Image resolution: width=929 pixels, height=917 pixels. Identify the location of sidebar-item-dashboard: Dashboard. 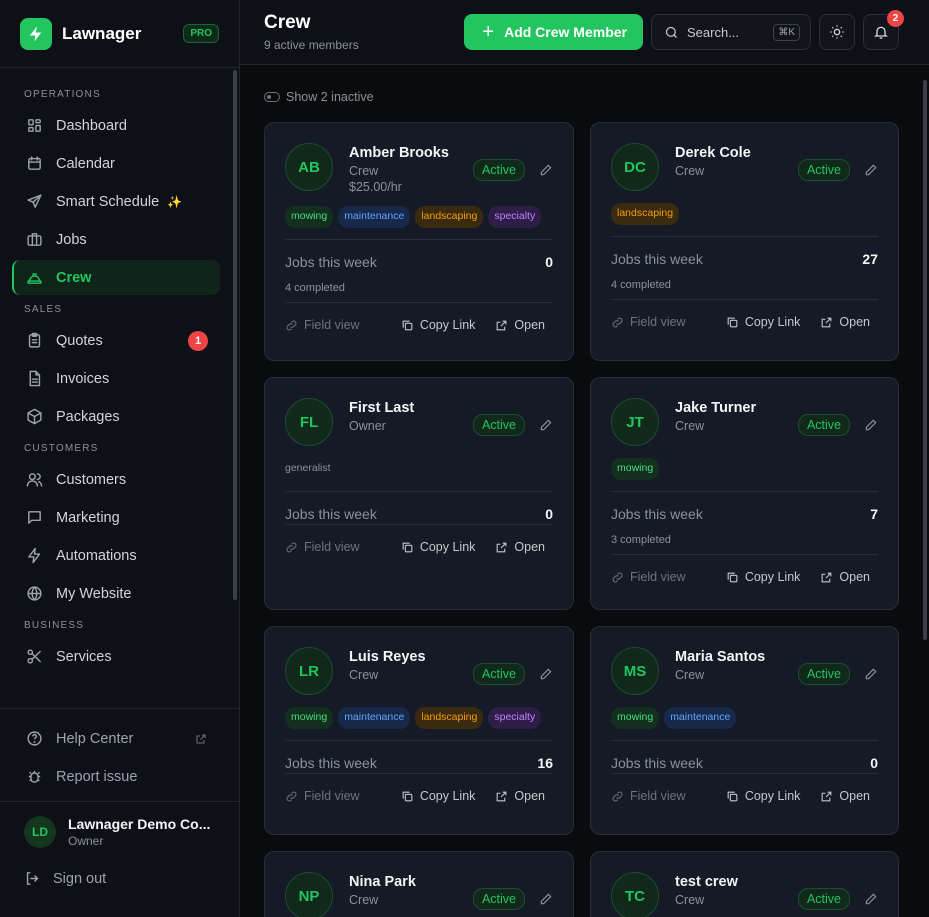
(116, 125).